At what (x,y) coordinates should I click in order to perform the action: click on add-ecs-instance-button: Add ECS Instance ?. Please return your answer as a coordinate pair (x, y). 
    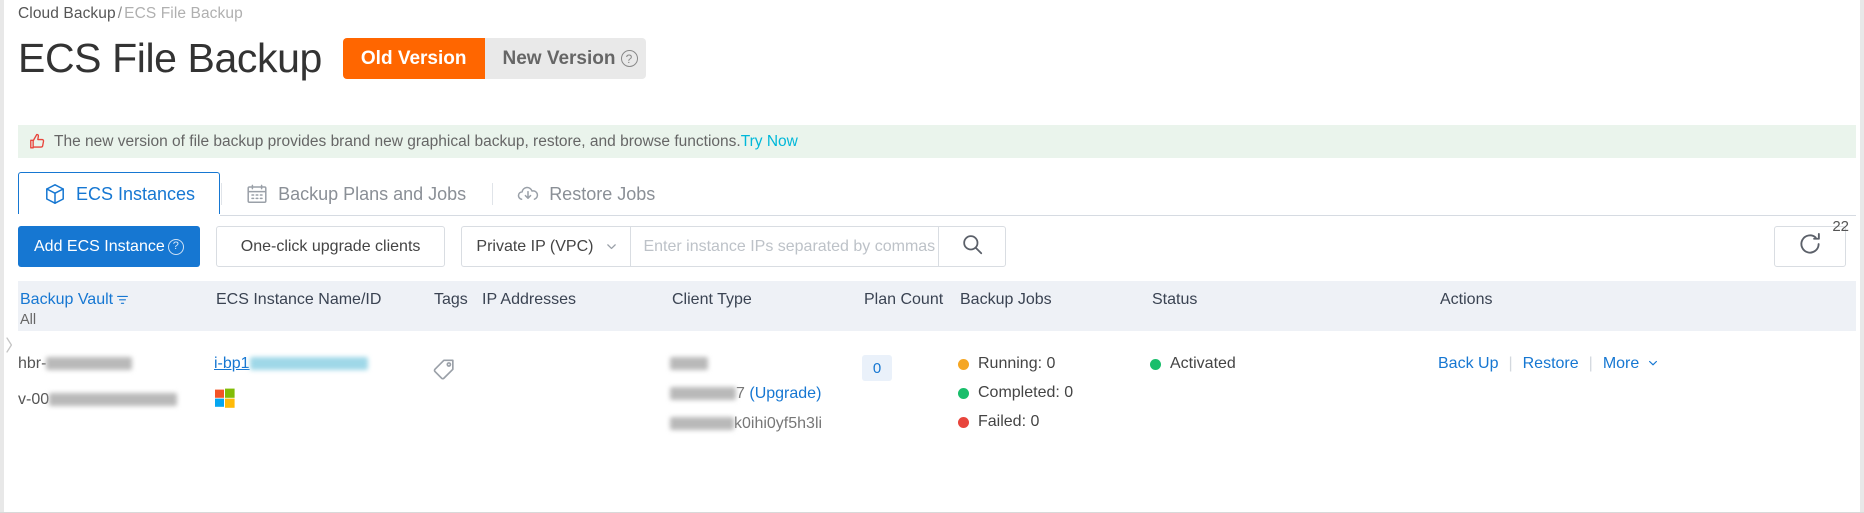
    Looking at the image, I should click on (109, 246).